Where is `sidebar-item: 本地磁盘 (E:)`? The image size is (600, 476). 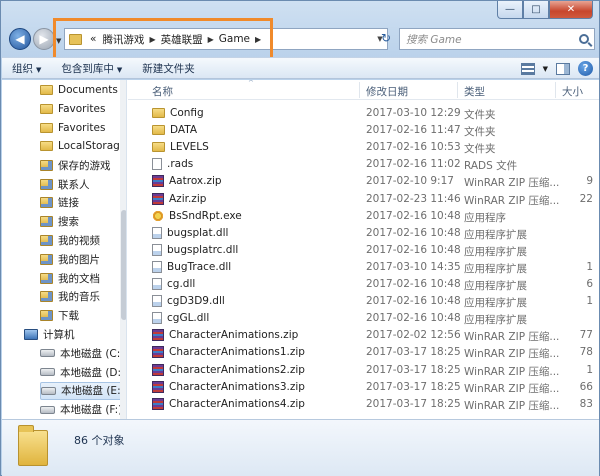
sidebar-item: 本地磁盘 (E:) is located at coordinates (83, 390).